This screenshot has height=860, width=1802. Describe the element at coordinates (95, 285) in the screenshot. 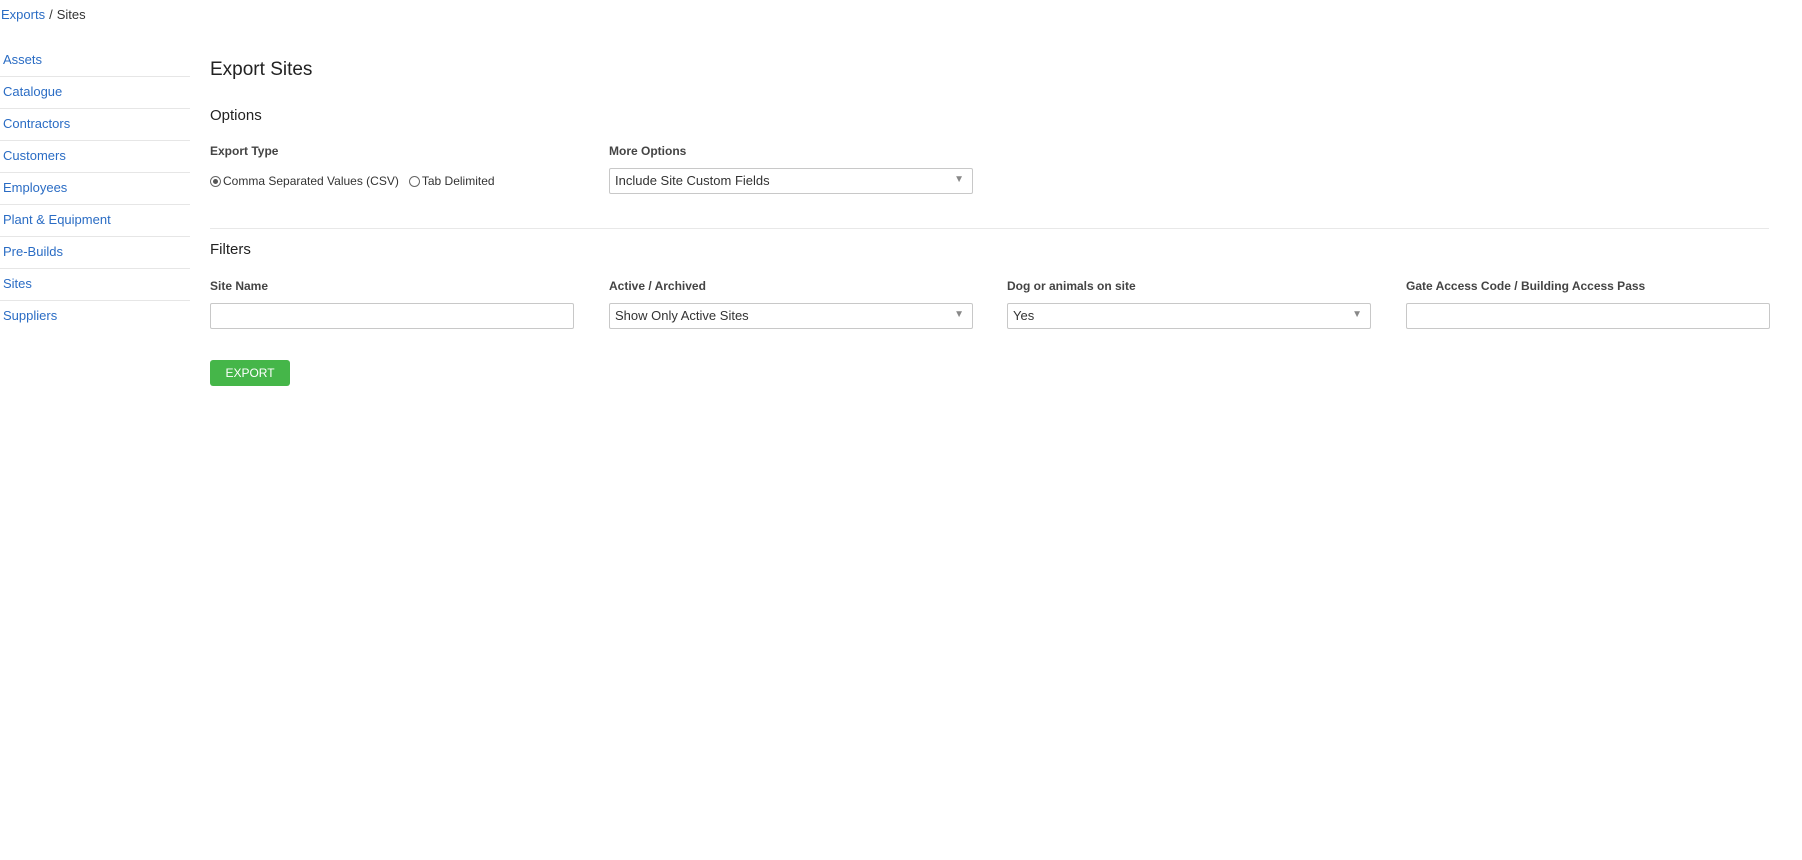

I see `sidebar-item-sites: Sites` at that location.